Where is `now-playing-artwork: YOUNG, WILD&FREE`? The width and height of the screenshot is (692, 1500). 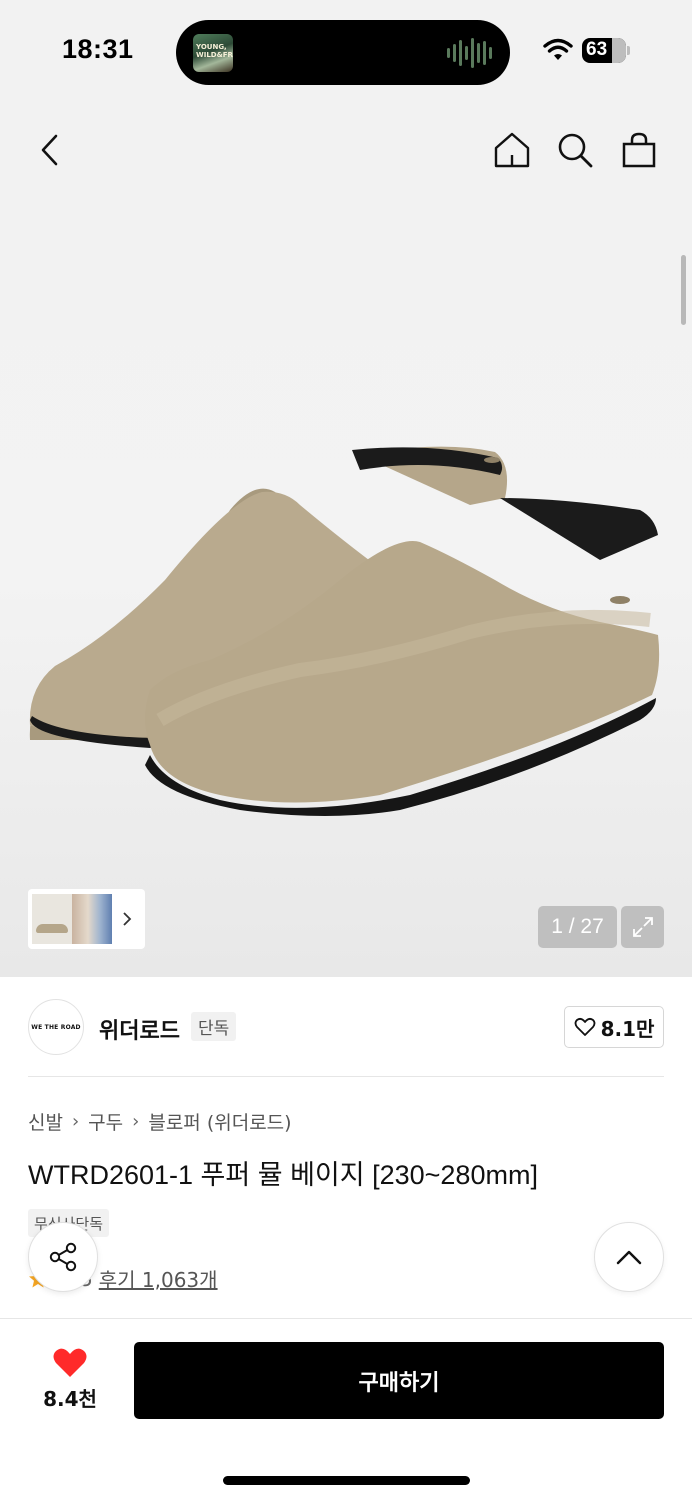 now-playing-artwork: YOUNG, WILD&FREE is located at coordinates (213, 53).